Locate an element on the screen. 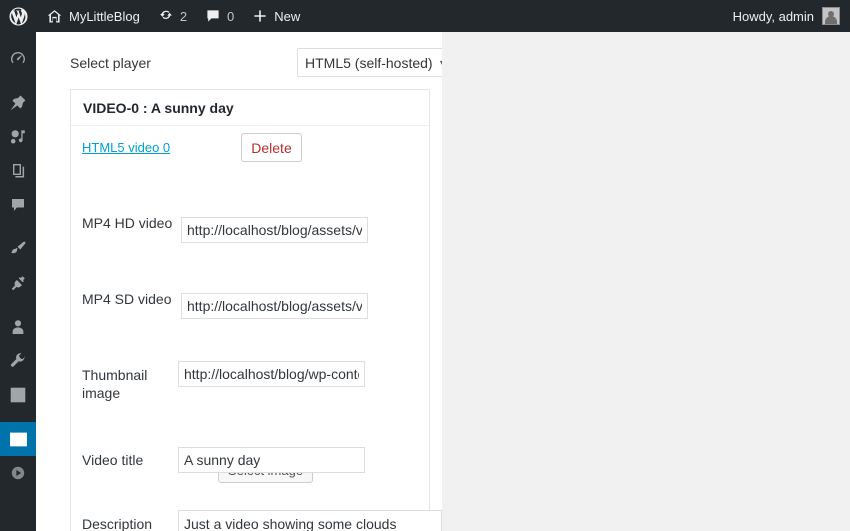 The height and width of the screenshot is (531, 850). mp4-sd-video-input is located at coordinates (274, 306).